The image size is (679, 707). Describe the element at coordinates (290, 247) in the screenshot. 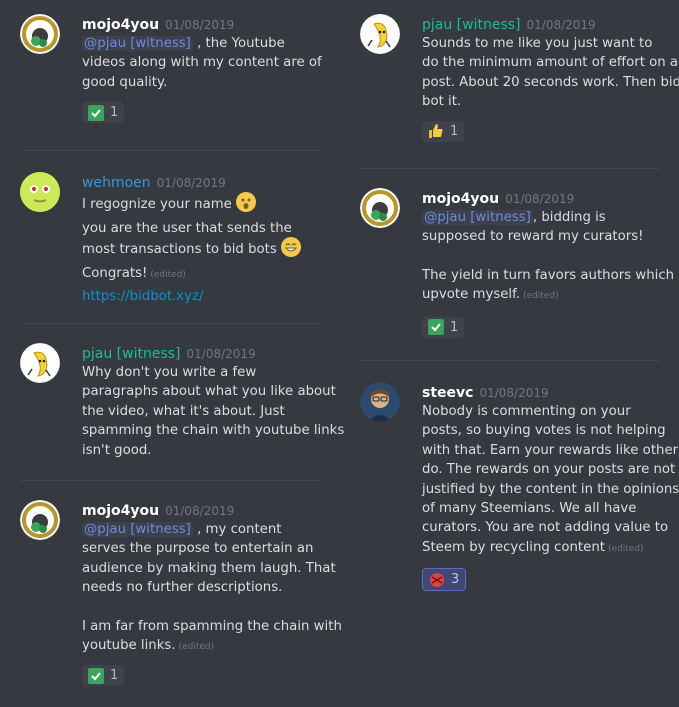

I see `grinning-emoji-icon` at that location.